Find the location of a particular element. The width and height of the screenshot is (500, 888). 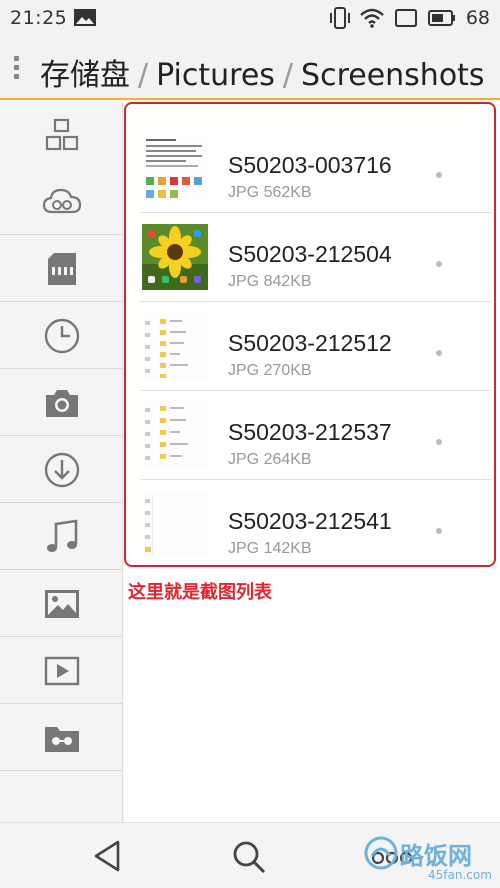

wifi-icon is located at coordinates (372, 18).